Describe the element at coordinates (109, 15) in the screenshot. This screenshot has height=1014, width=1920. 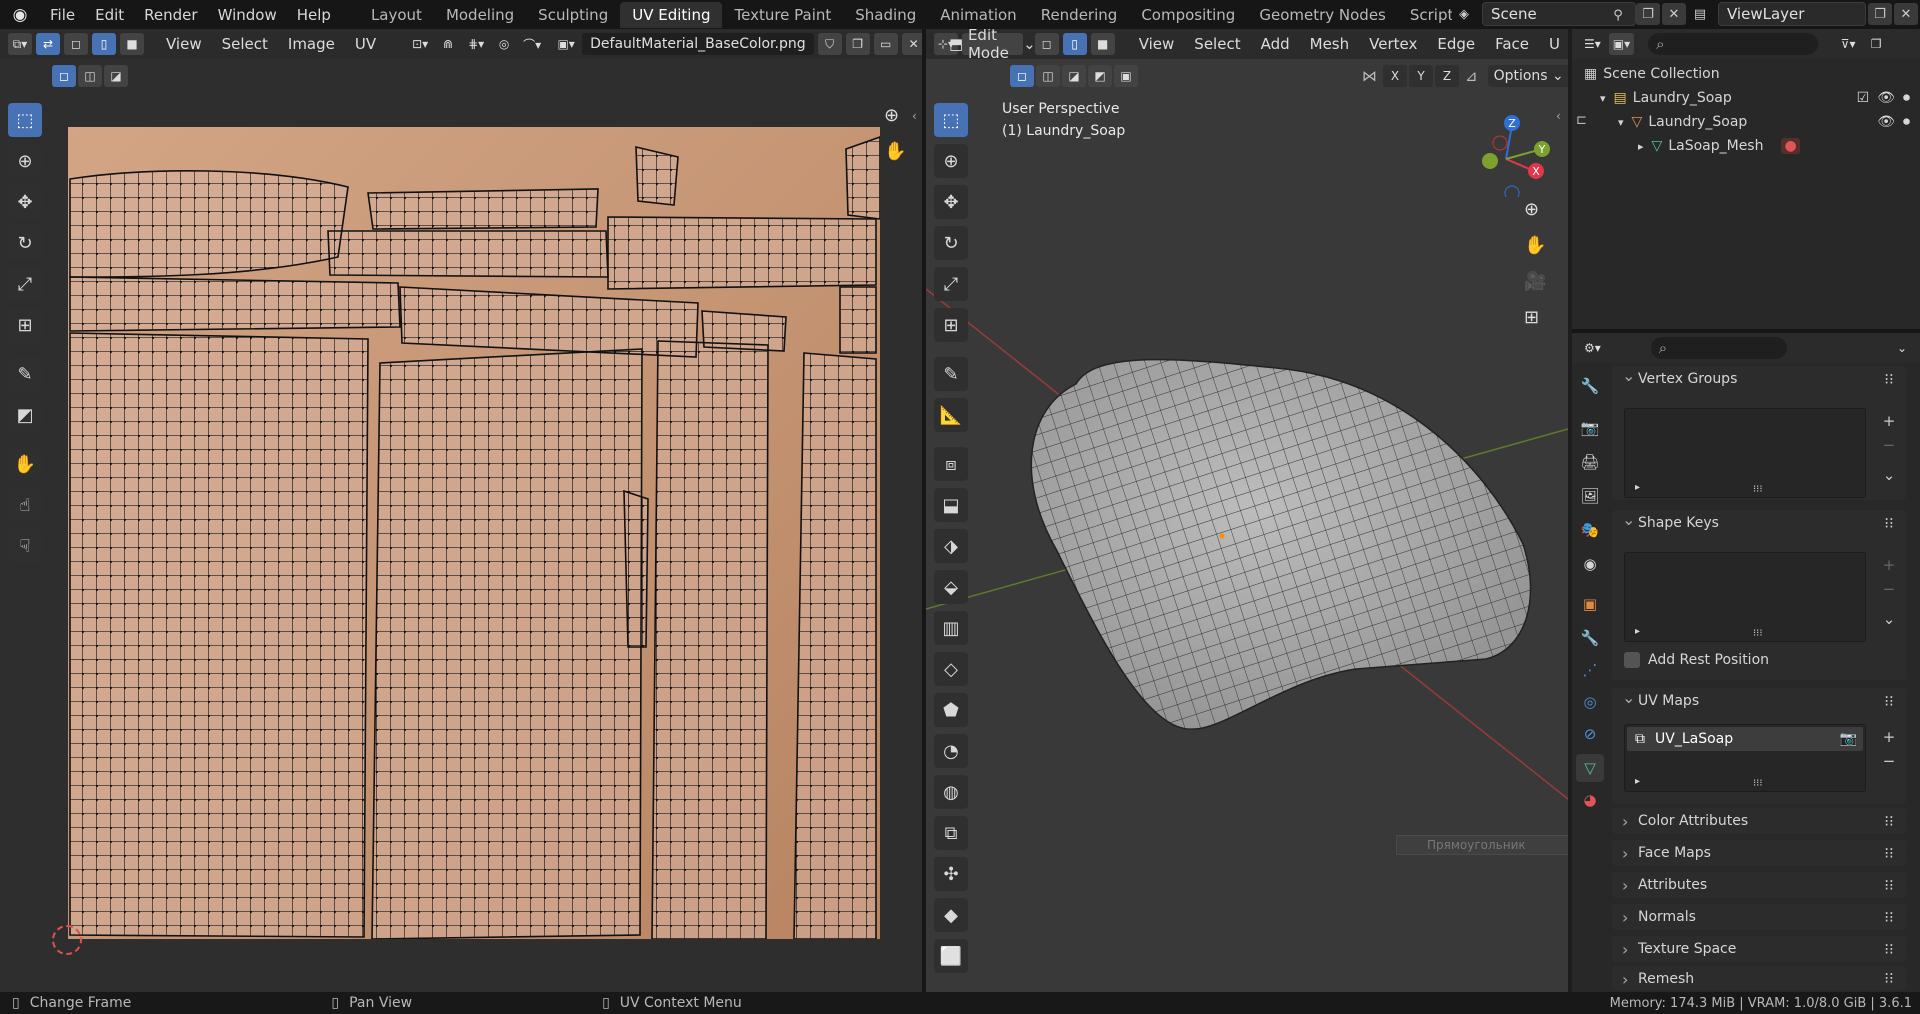
I see `menu-edit: Edit` at that location.